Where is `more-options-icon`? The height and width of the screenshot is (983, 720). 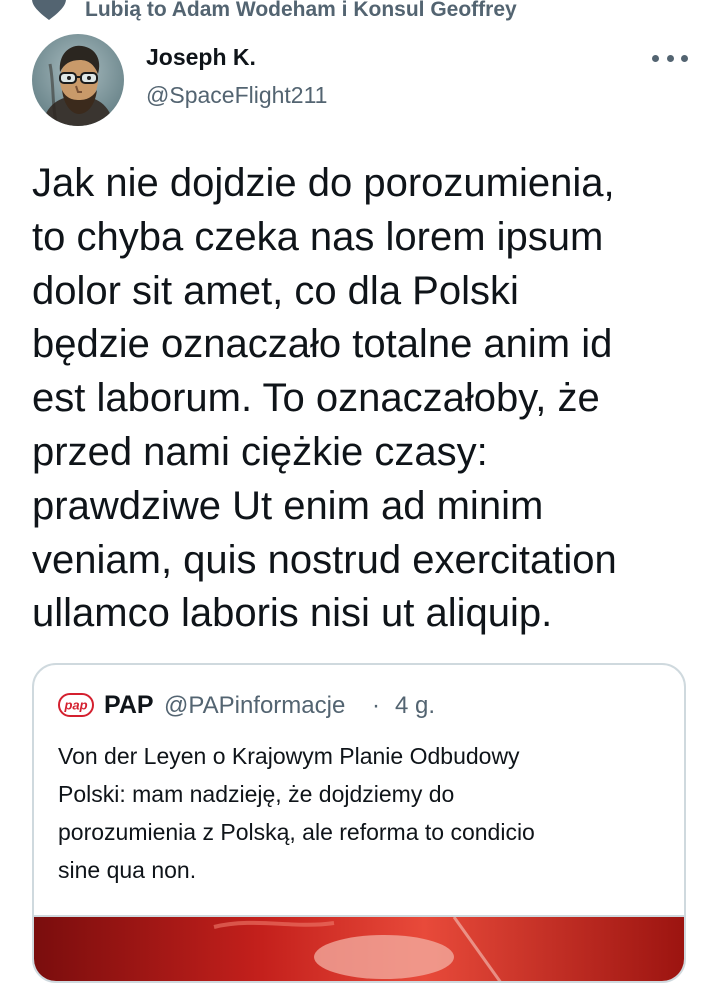 more-options-icon is located at coordinates (670, 58).